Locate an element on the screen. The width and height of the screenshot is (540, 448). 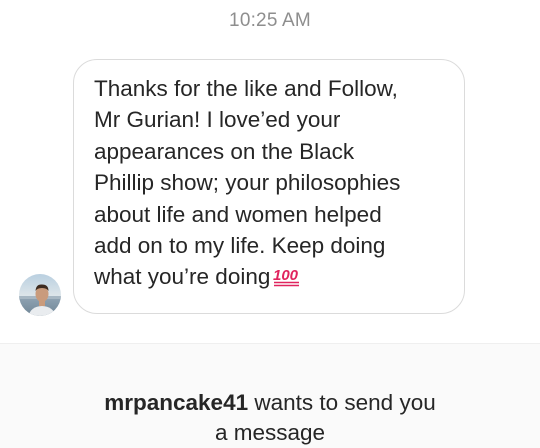
message-line-last: what you’re doing 100 is located at coordinates (272, 278).